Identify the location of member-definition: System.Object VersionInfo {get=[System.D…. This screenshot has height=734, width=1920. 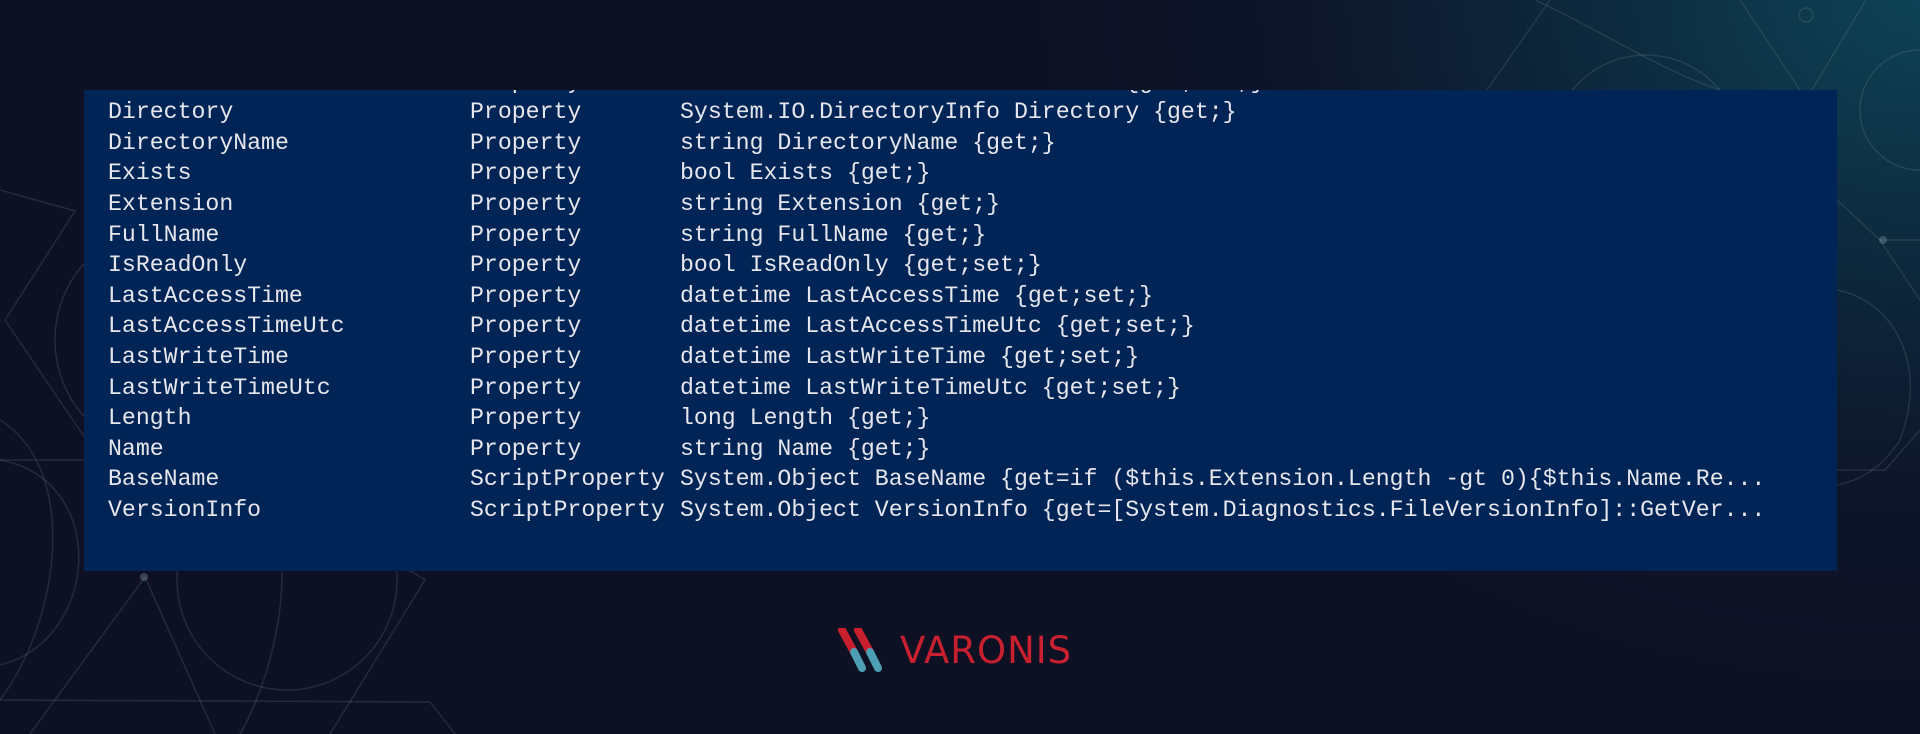
(1223, 510).